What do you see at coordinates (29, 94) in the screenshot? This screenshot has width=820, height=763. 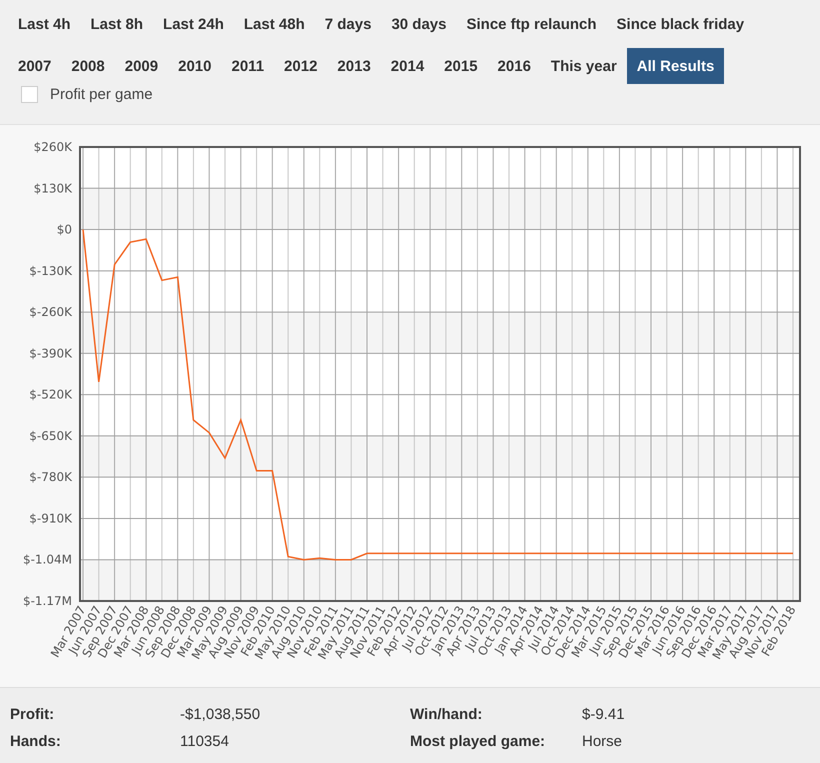 I see `checkbox` at bounding box center [29, 94].